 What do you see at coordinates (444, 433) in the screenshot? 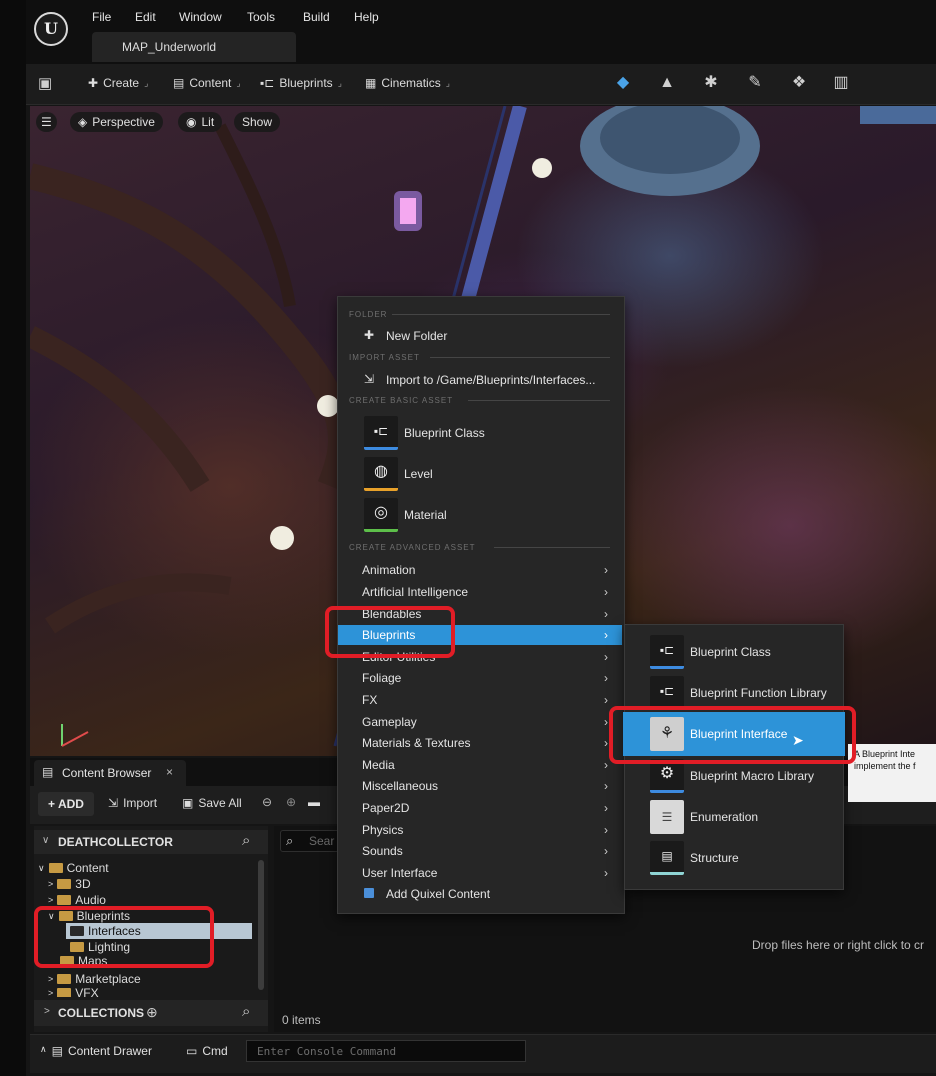
I see `basic-blueprint-class-item: Blueprint Class` at bounding box center [444, 433].